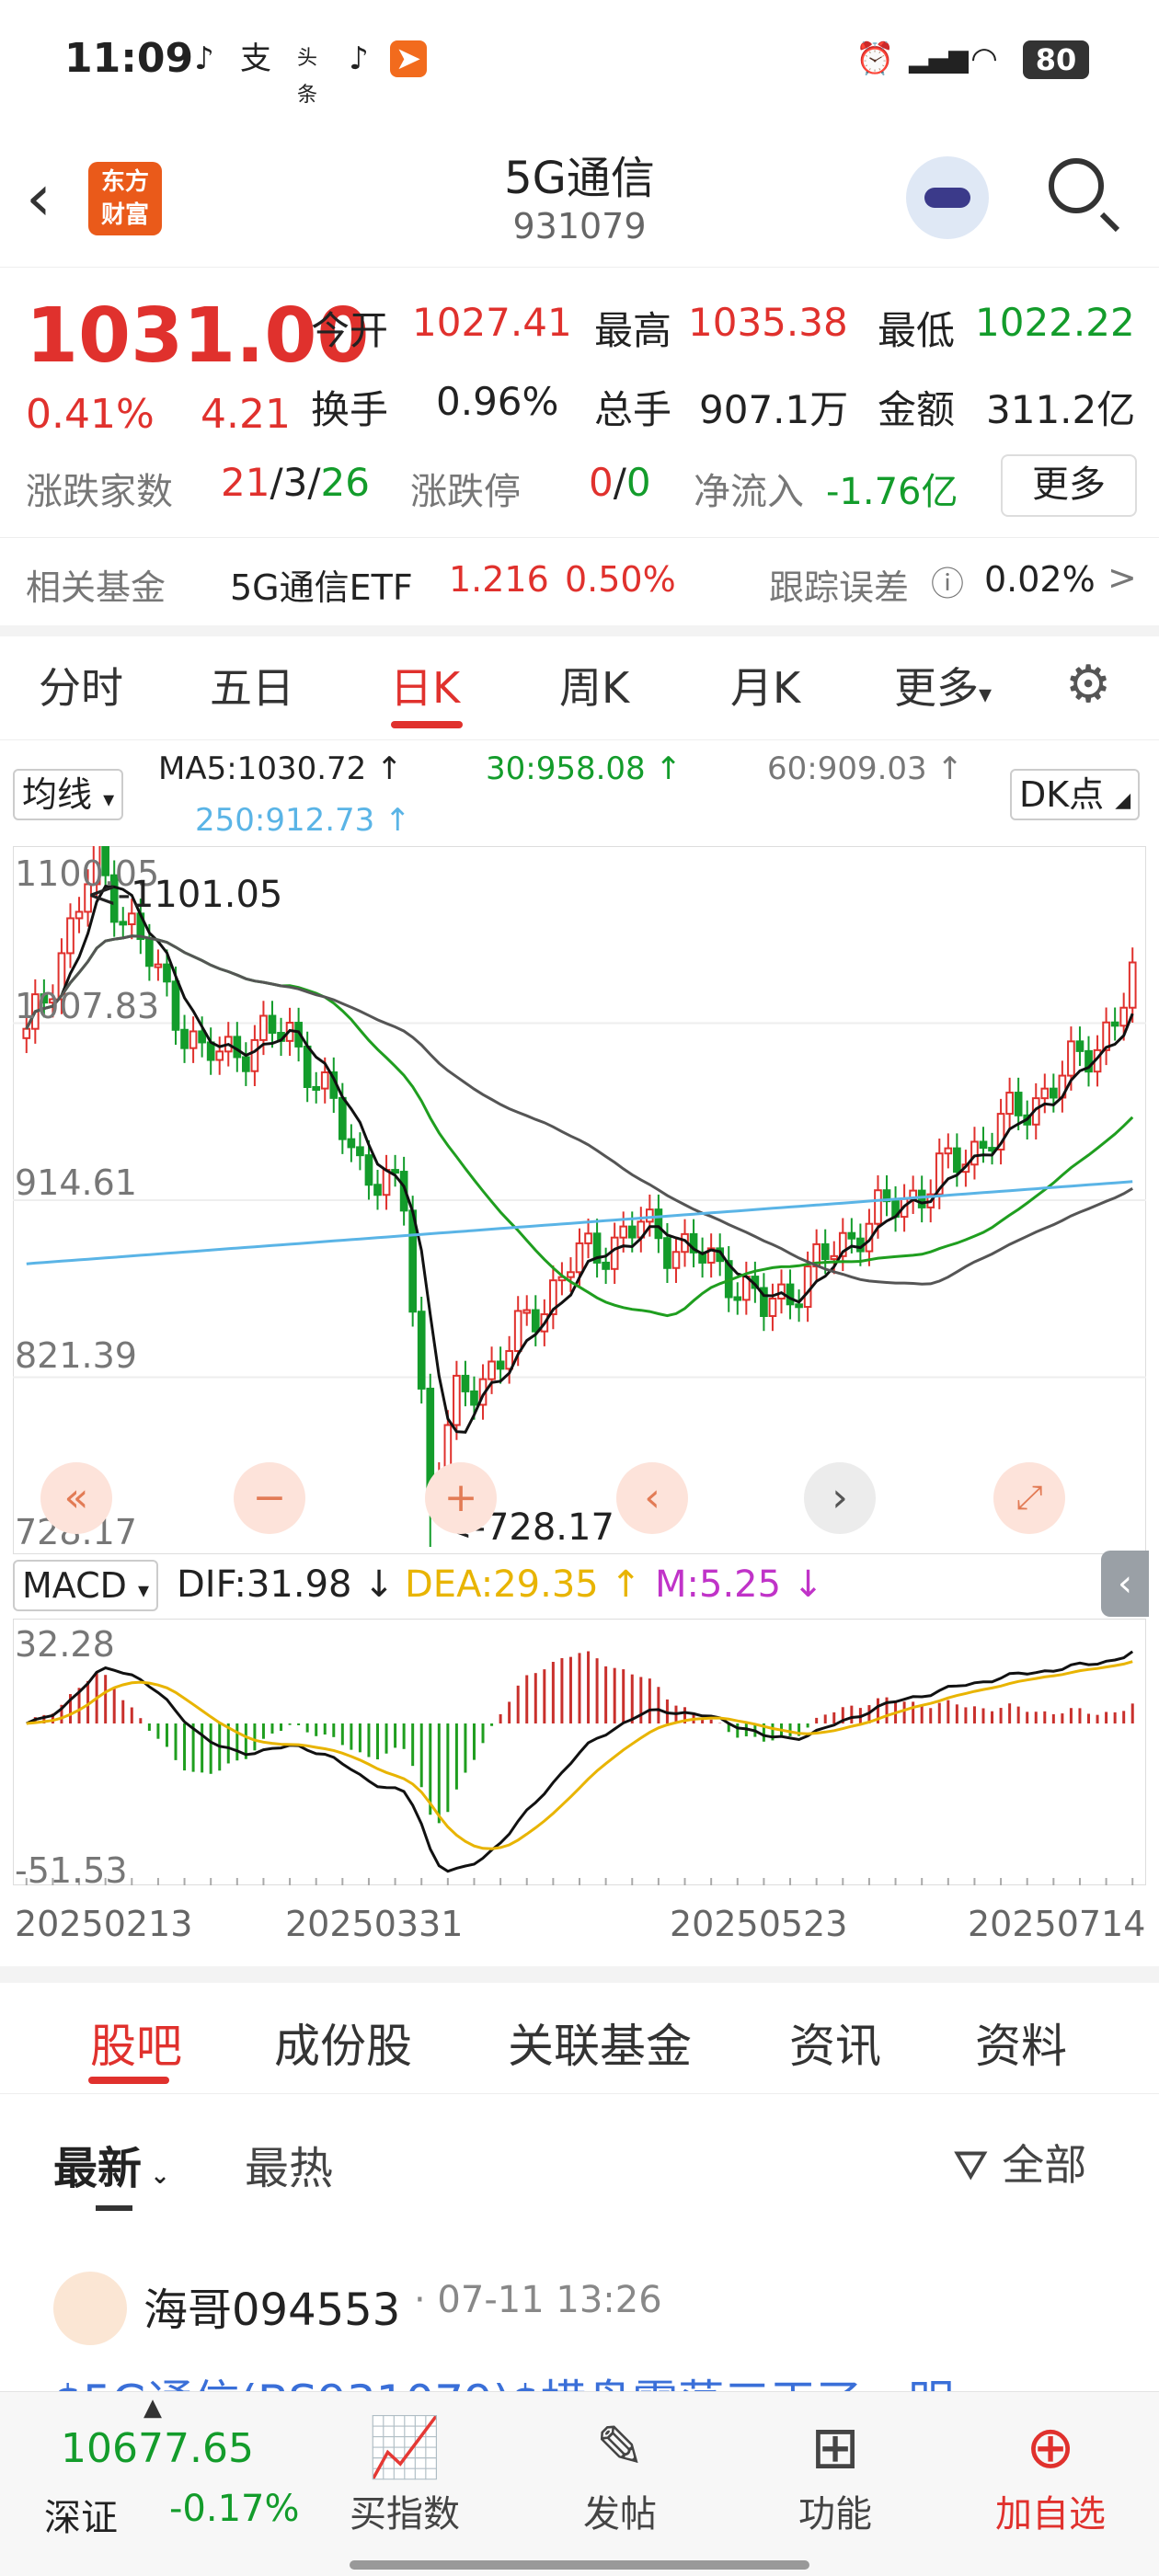 This screenshot has width=1159, height=2576. What do you see at coordinates (492, 323) in the screenshot?
I see `open-value: 1027.41` at bounding box center [492, 323].